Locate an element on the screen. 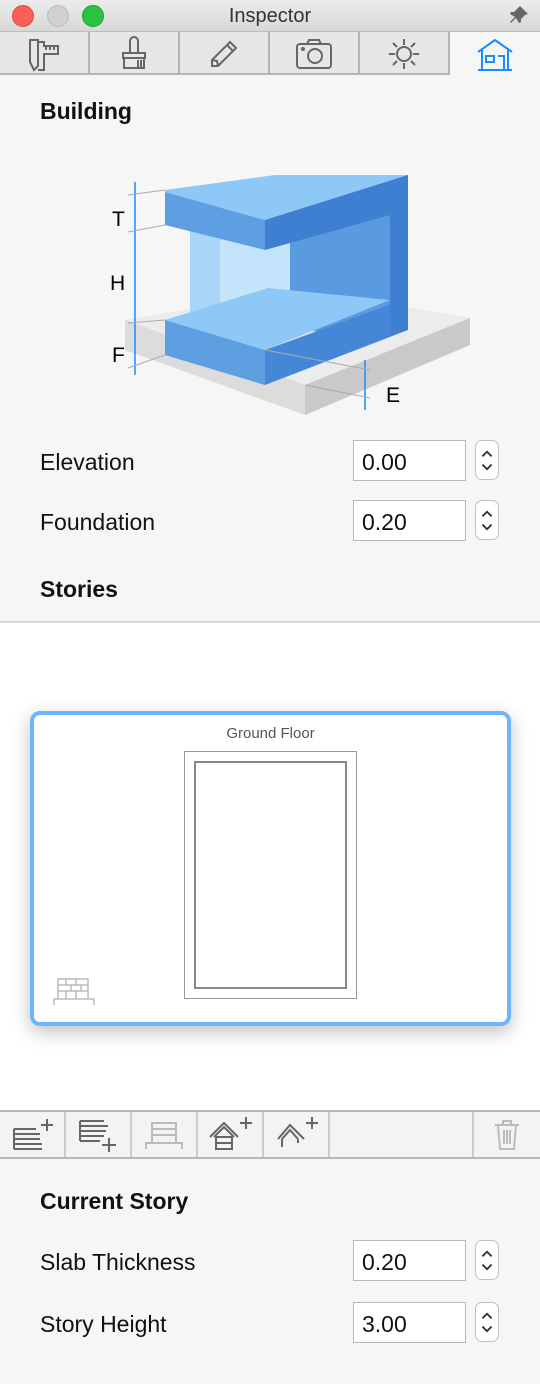  elevation-input: 0.00 is located at coordinates (409, 460).